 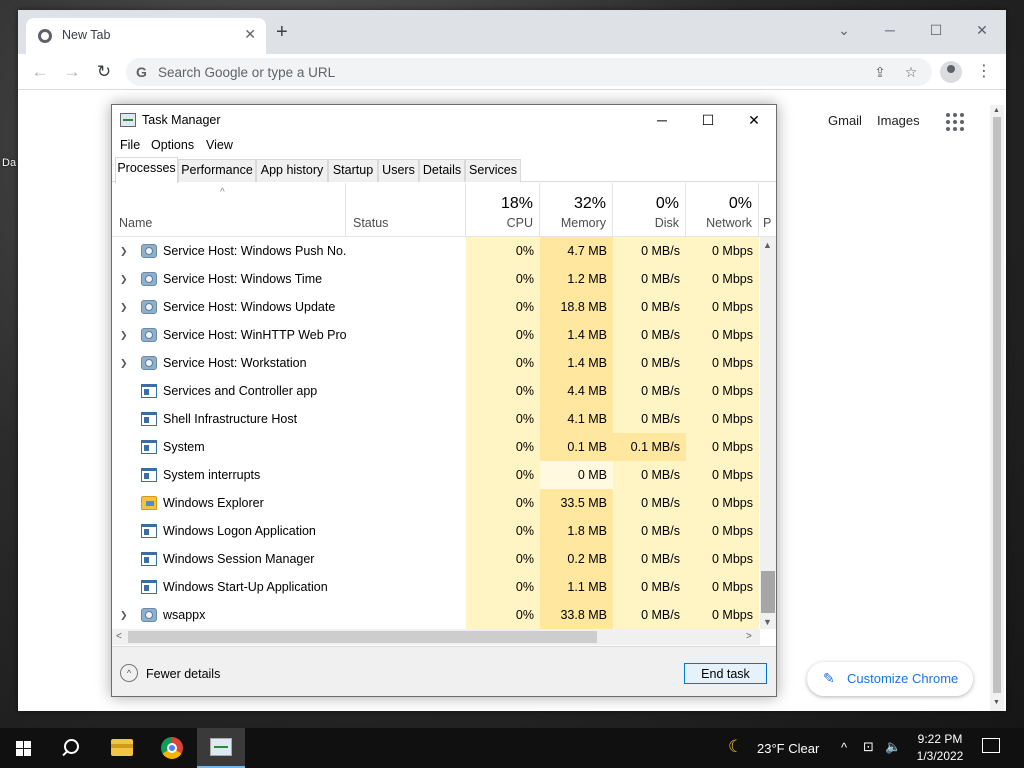 What do you see at coordinates (436, 503) in the screenshot?
I see `table-row: 0% 33.5 MB 0 MB/s 0 Mbps Windows Explorer` at bounding box center [436, 503].